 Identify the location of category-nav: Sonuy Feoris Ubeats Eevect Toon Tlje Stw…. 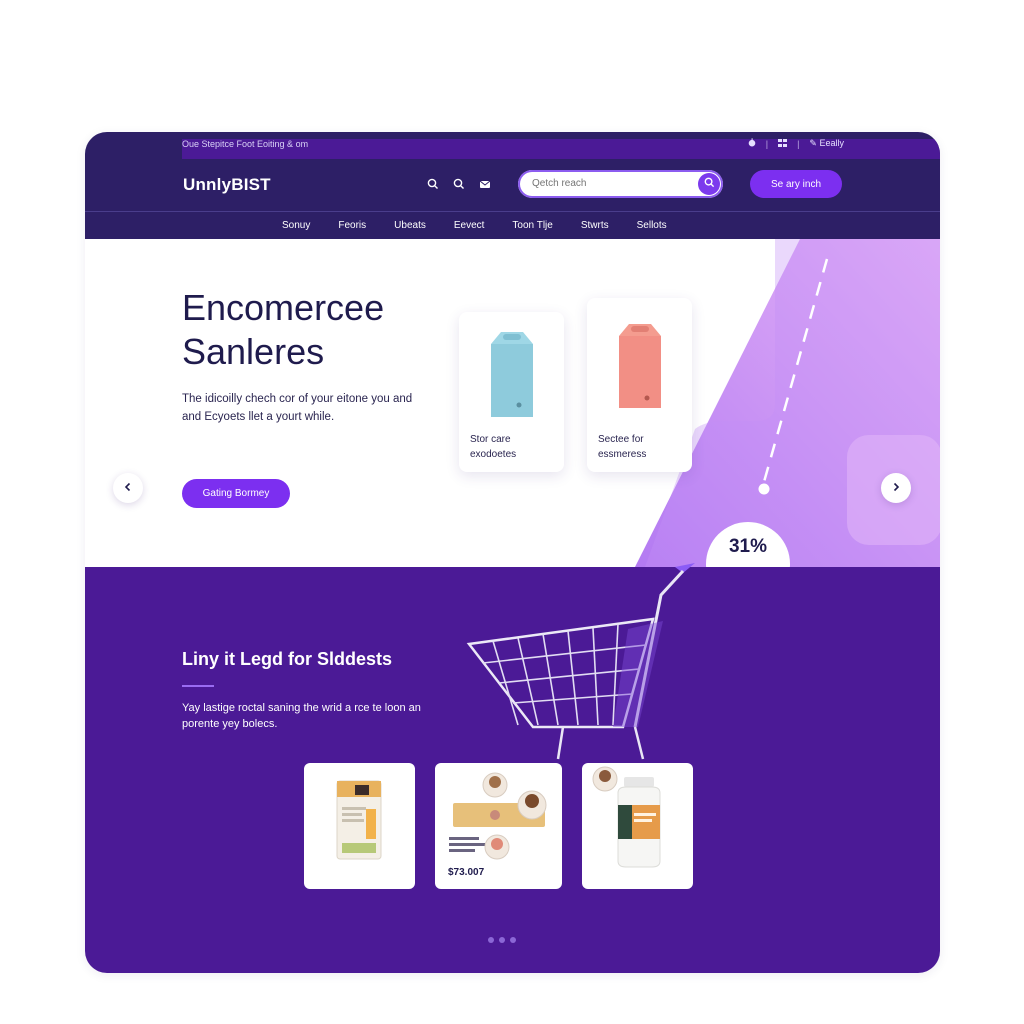
(512, 225).